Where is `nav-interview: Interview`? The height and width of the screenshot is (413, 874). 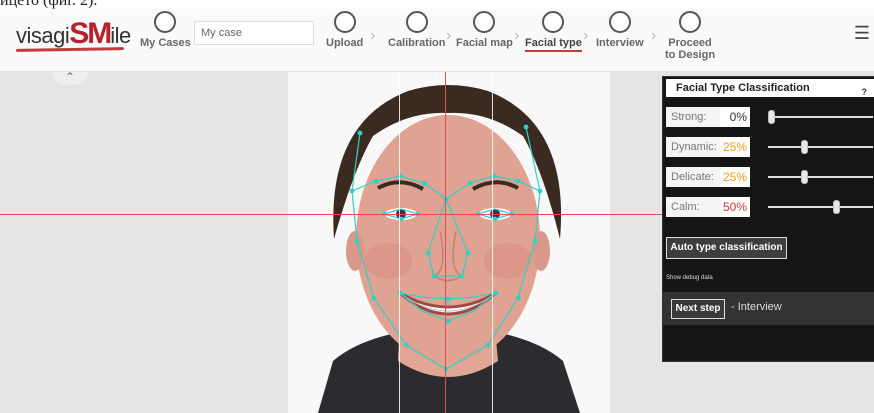
nav-interview: Interview is located at coordinates (620, 30).